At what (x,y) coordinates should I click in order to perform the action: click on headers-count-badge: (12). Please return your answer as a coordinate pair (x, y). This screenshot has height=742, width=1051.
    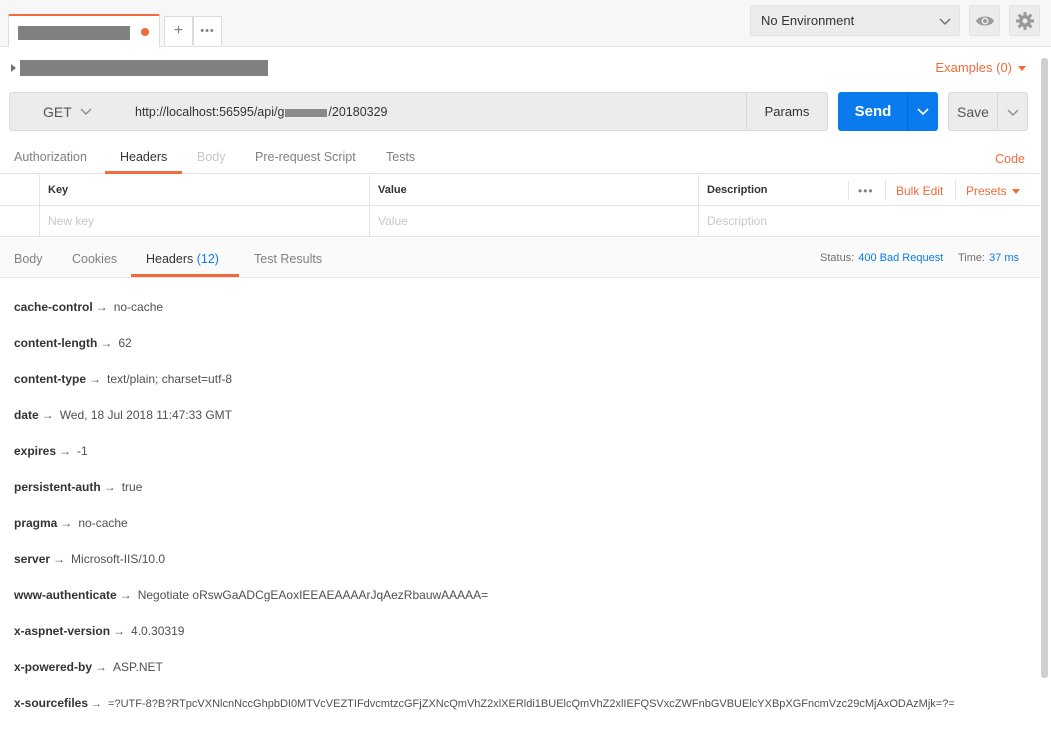
    Looking at the image, I should click on (207, 259).